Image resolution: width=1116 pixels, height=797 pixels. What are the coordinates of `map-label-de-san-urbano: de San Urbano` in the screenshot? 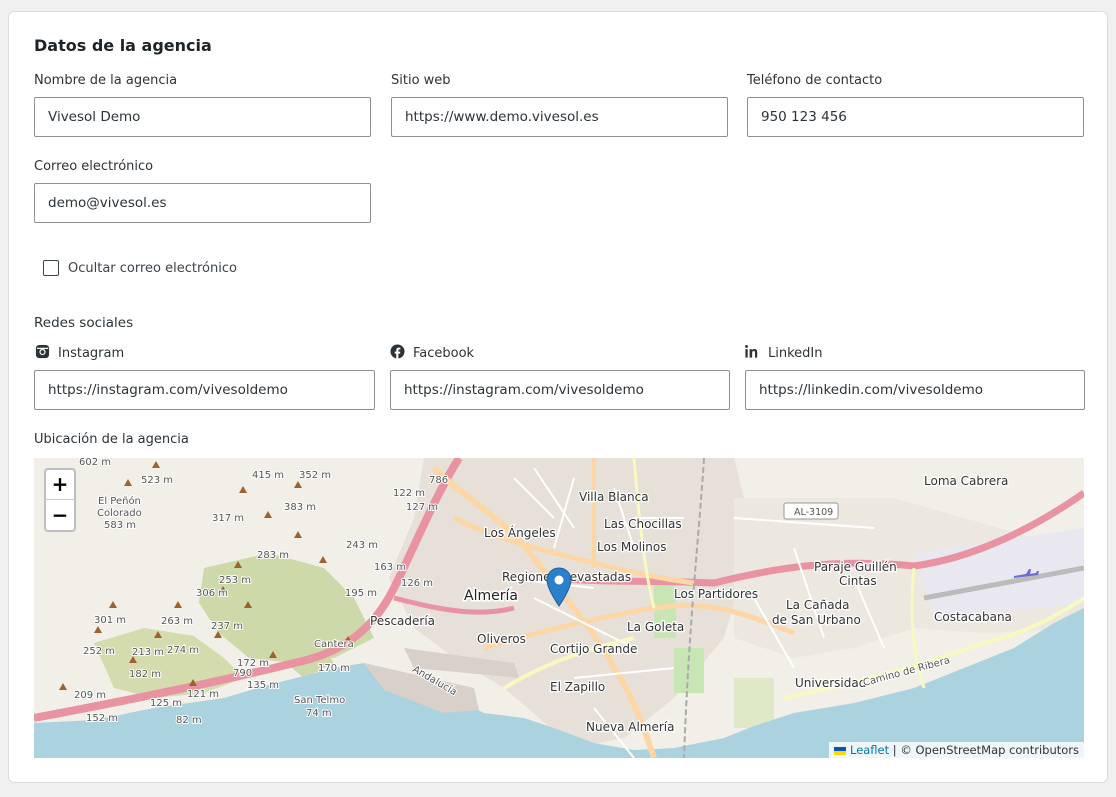 It's located at (816, 620).